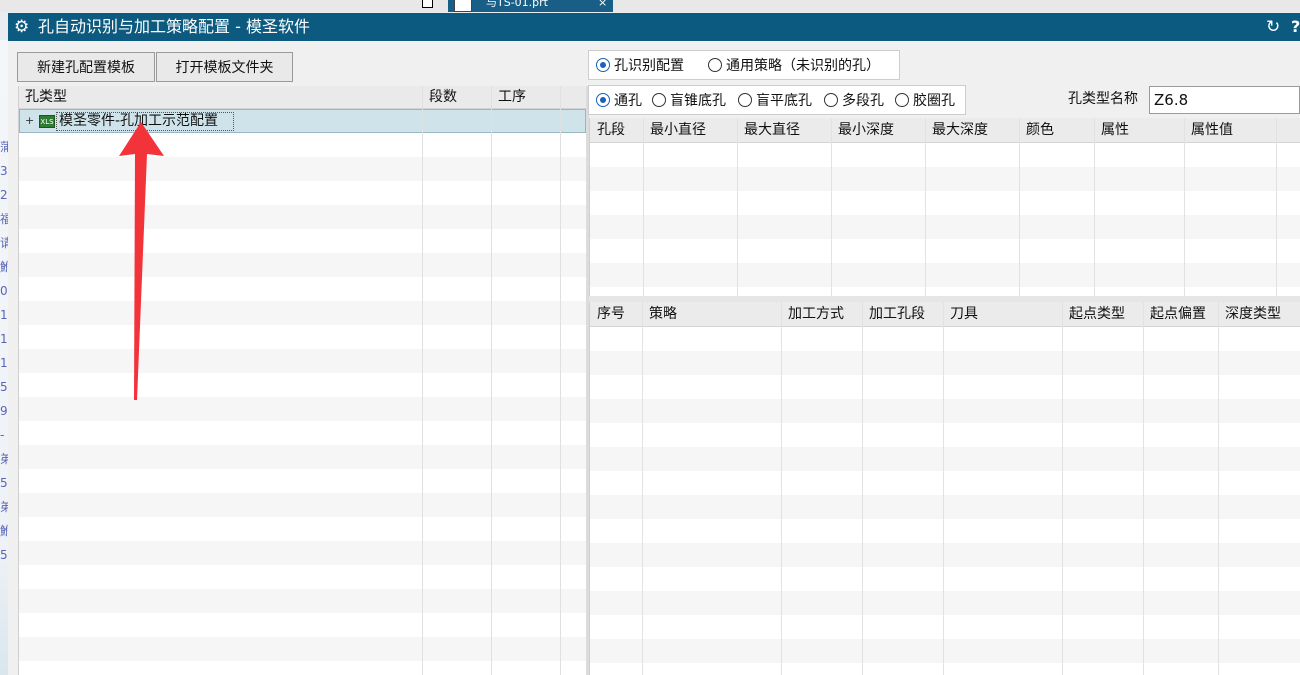 The height and width of the screenshot is (675, 1300). I want to click on column-header-max-depth: 最大深度, so click(960, 130).